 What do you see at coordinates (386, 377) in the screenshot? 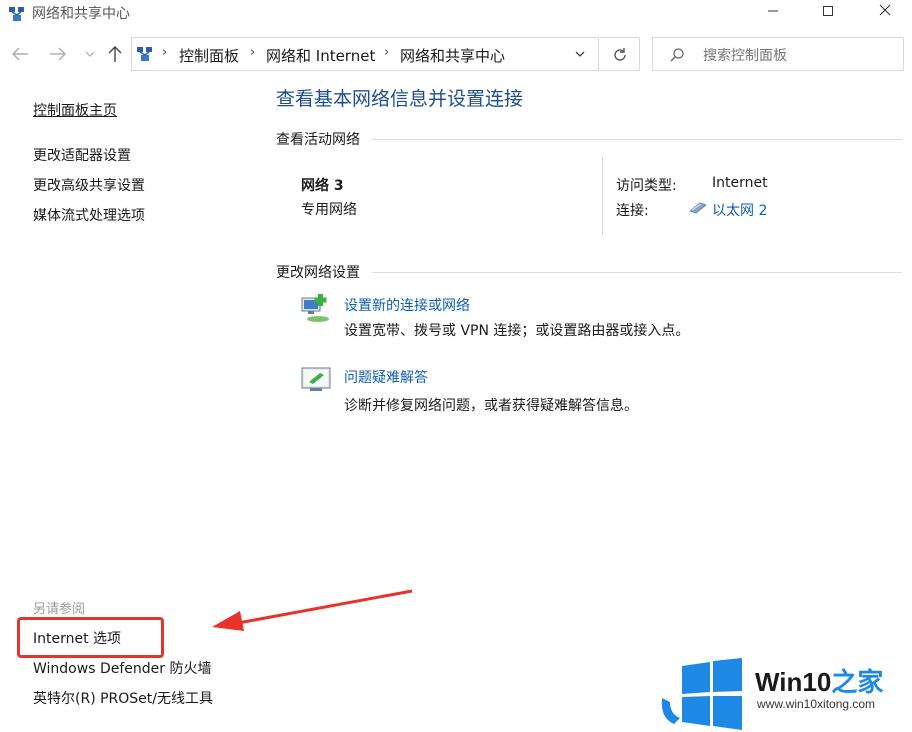
I see `task-troubleshoot: 问题疑难解答` at bounding box center [386, 377].